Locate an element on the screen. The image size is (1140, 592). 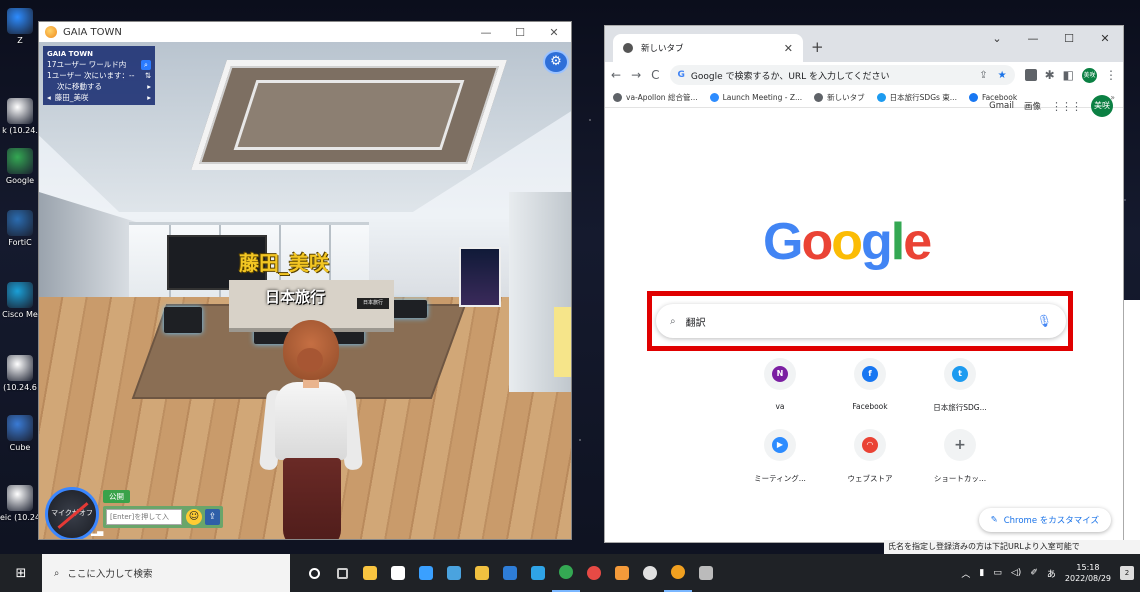
shortcut-tile: Nva is located at coordinates (780, 385).